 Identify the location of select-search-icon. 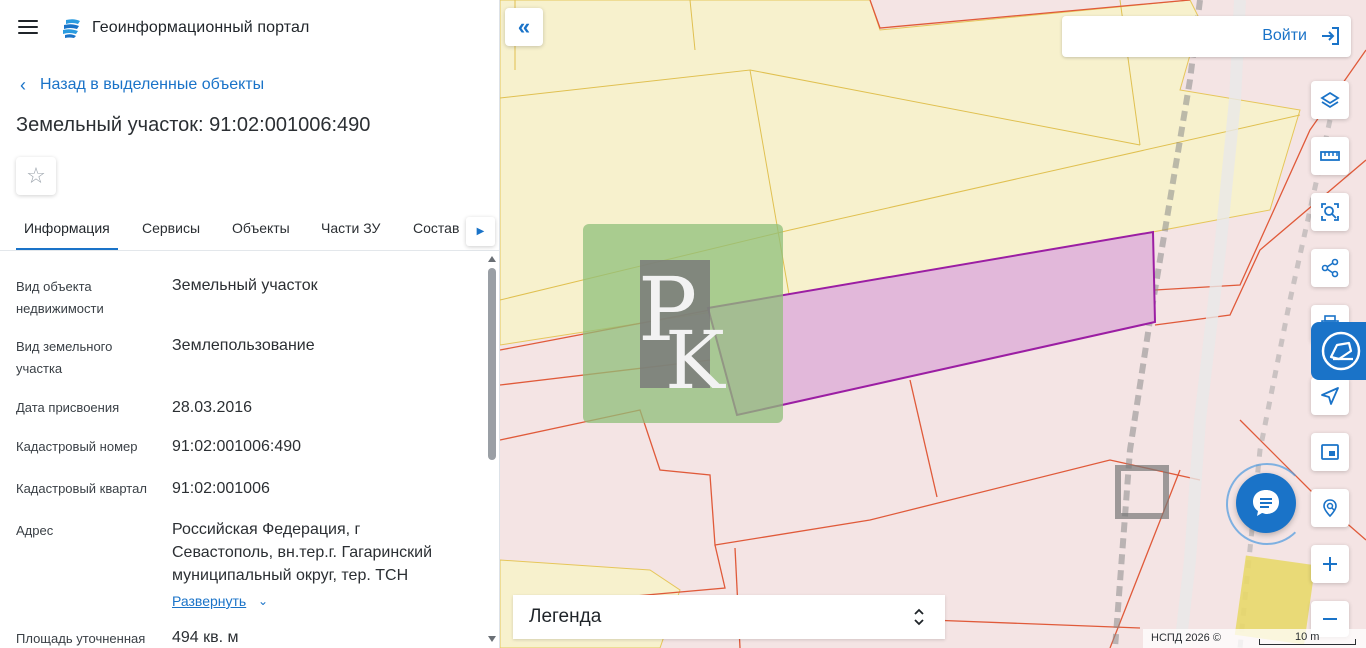
(1330, 212).